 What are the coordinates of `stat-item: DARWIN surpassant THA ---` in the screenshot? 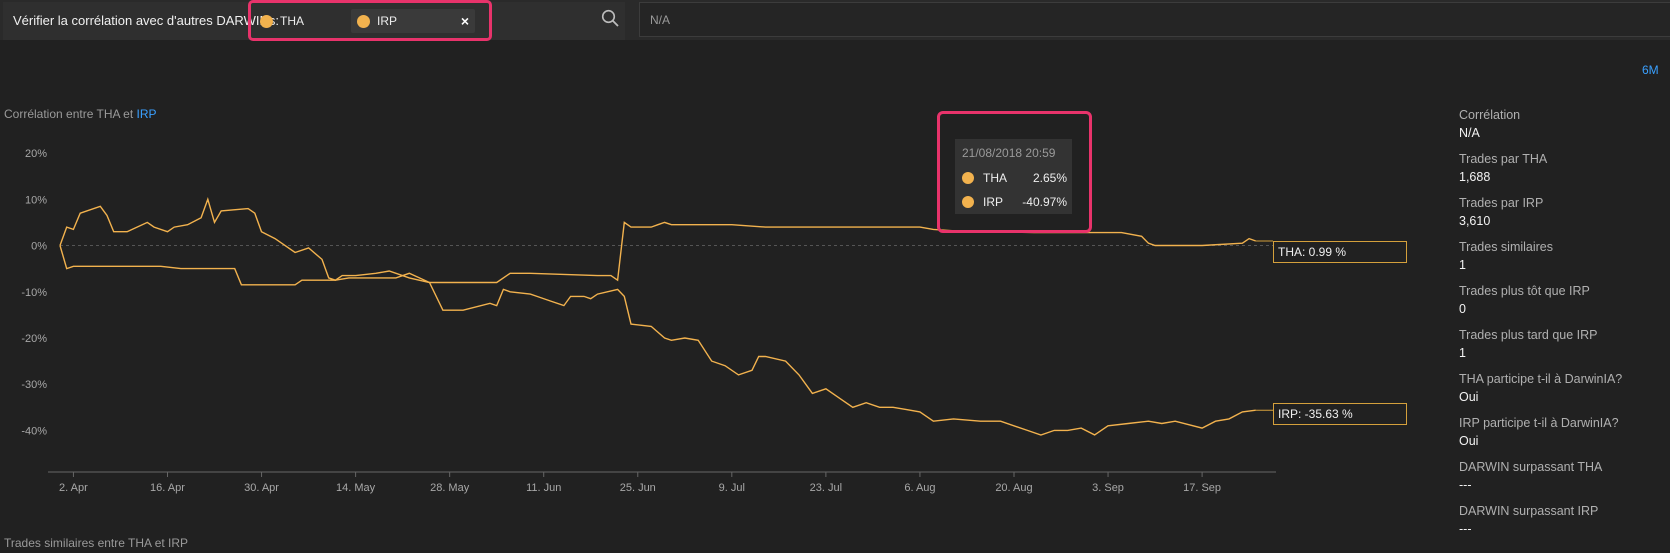 It's located at (1561, 482).